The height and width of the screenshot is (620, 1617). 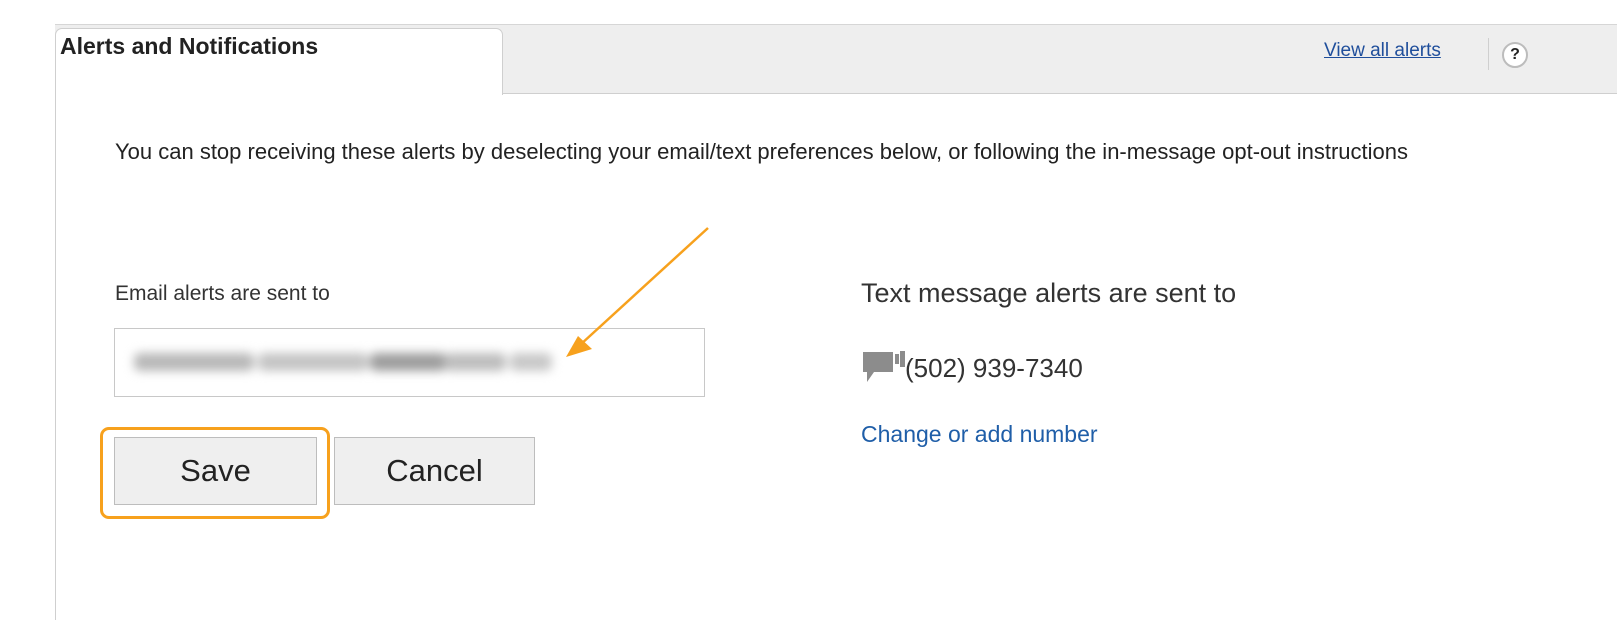 What do you see at coordinates (994, 368) in the screenshot?
I see `phone-number: (502) 939-7340` at bounding box center [994, 368].